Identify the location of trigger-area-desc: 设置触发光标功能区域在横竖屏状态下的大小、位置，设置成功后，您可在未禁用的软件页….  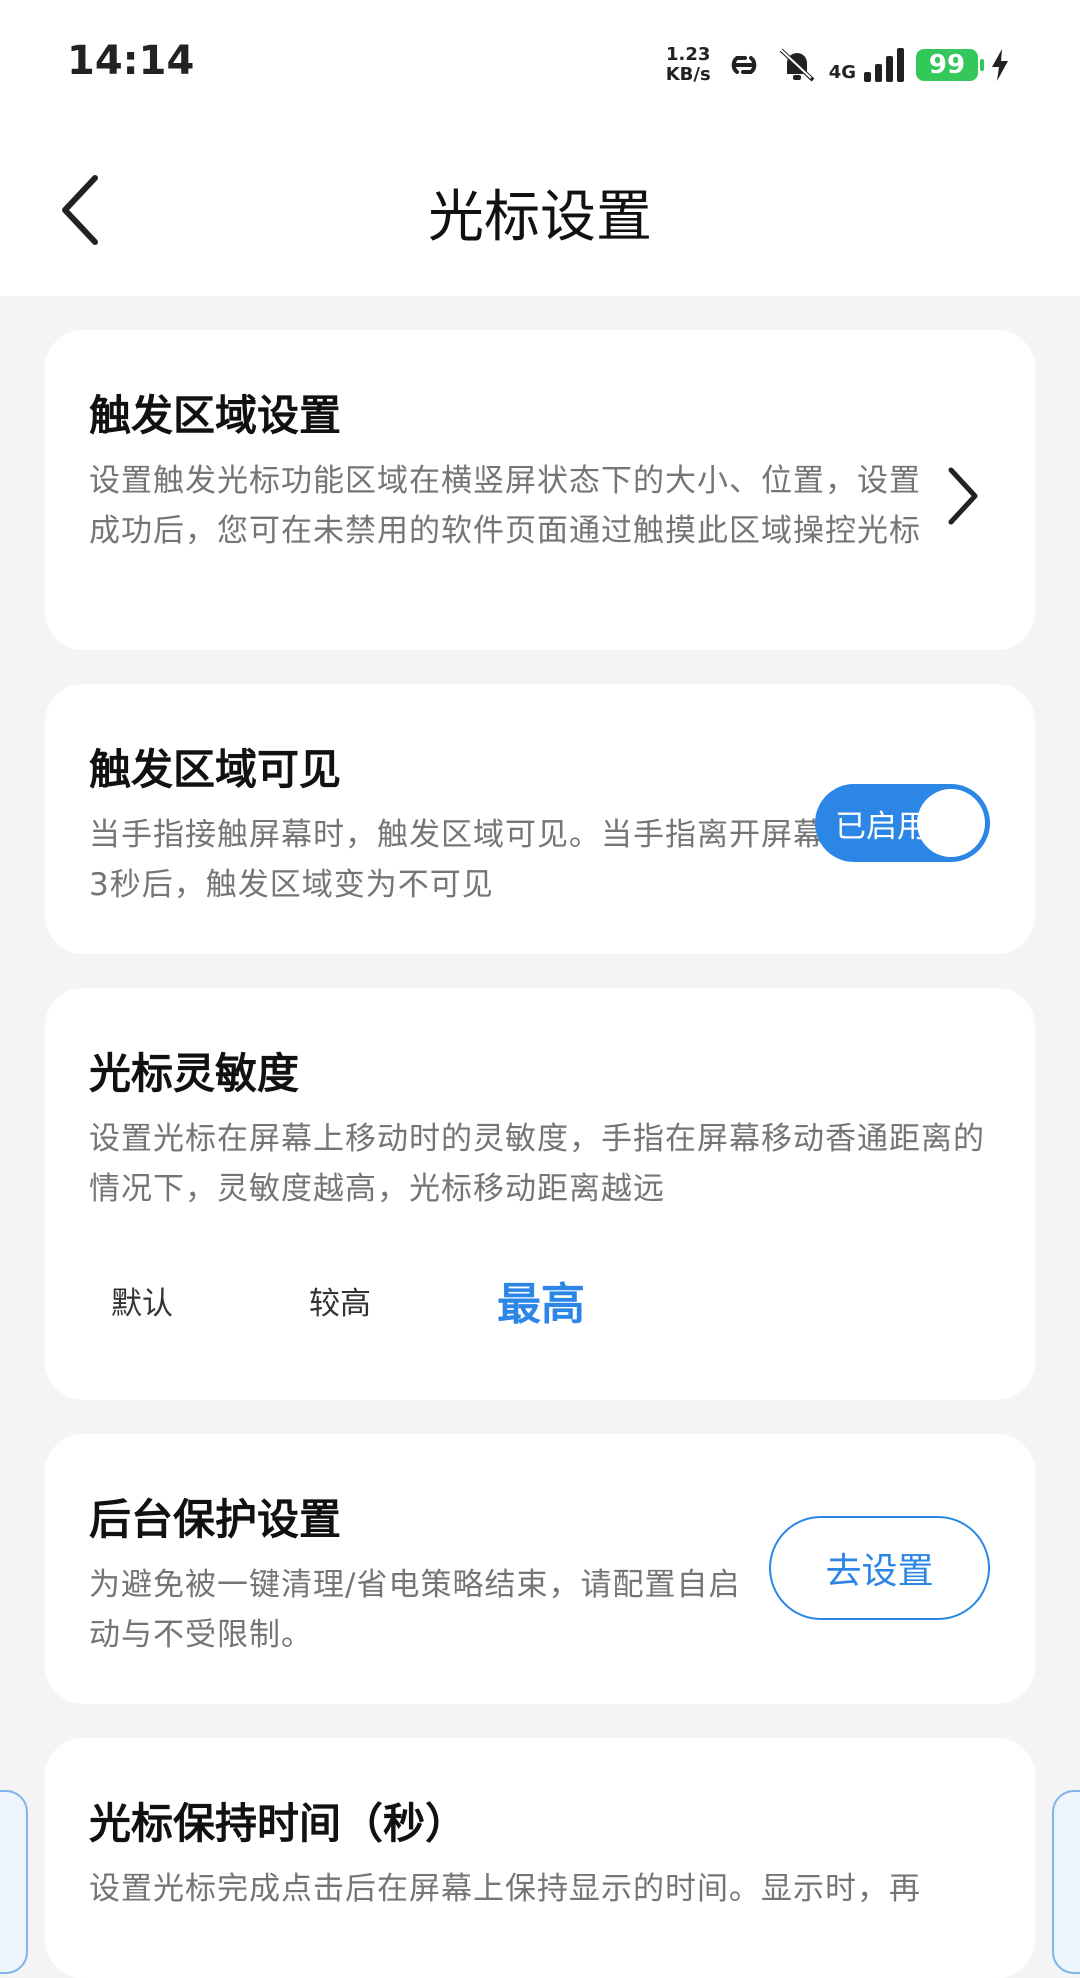
(505, 506).